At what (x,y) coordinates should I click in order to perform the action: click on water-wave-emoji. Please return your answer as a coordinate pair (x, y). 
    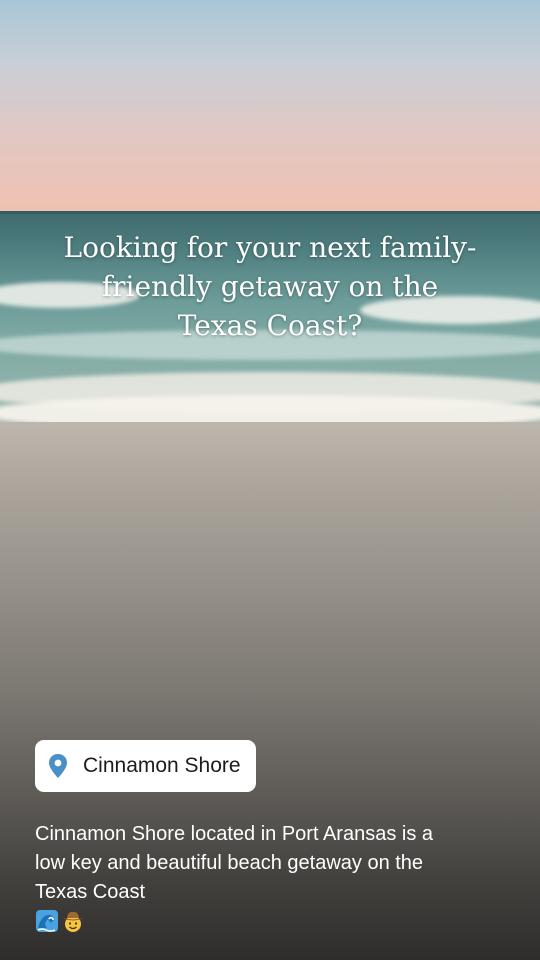
    Looking at the image, I should click on (47, 921).